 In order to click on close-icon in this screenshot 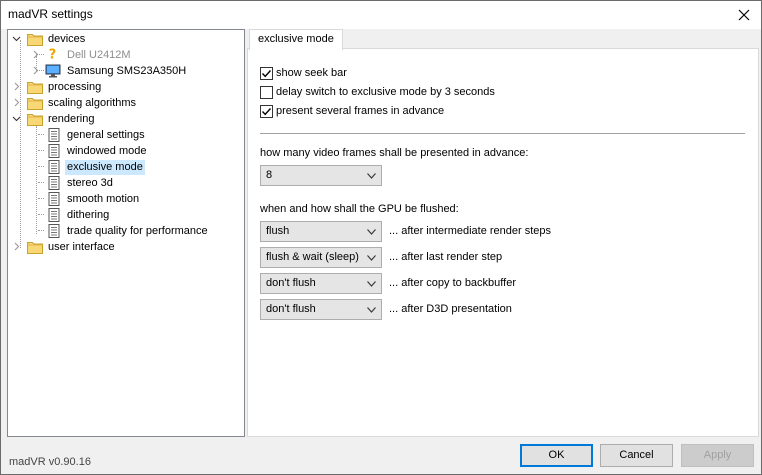, I will do `click(744, 15)`.